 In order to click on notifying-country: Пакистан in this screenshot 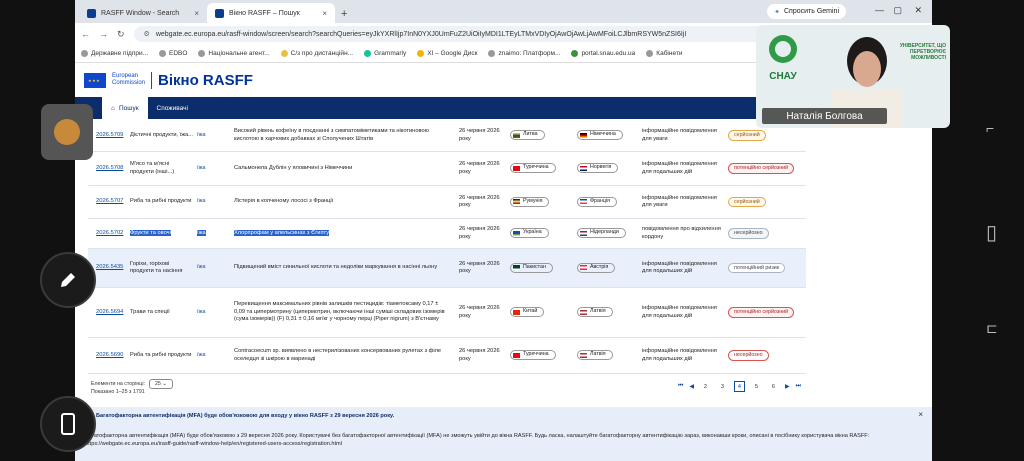, I will do `click(543, 268)`.